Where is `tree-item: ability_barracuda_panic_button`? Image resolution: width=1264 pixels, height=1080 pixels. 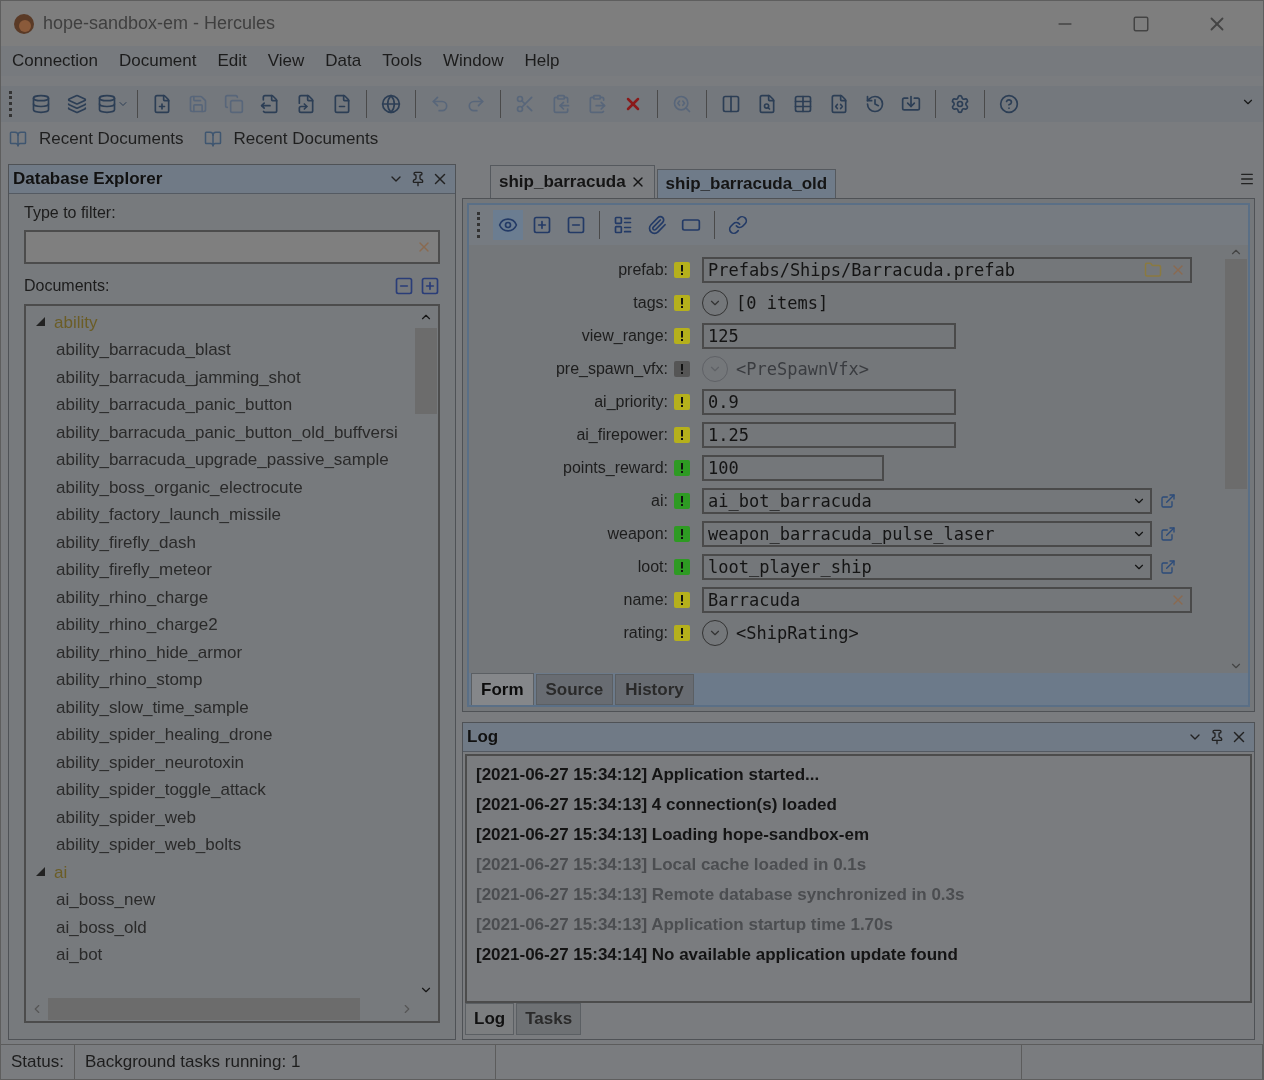
tree-item: ability_barracuda_panic_button is located at coordinates (164, 405).